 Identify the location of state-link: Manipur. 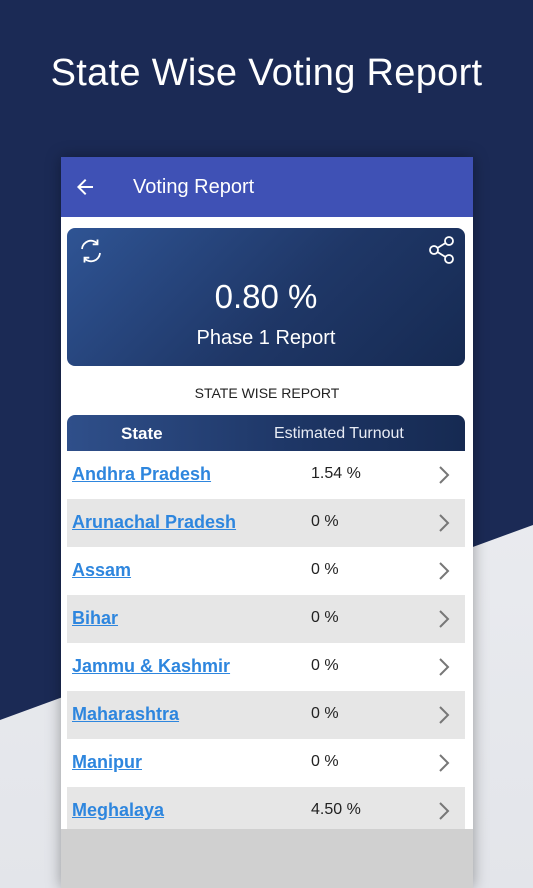
(107, 762).